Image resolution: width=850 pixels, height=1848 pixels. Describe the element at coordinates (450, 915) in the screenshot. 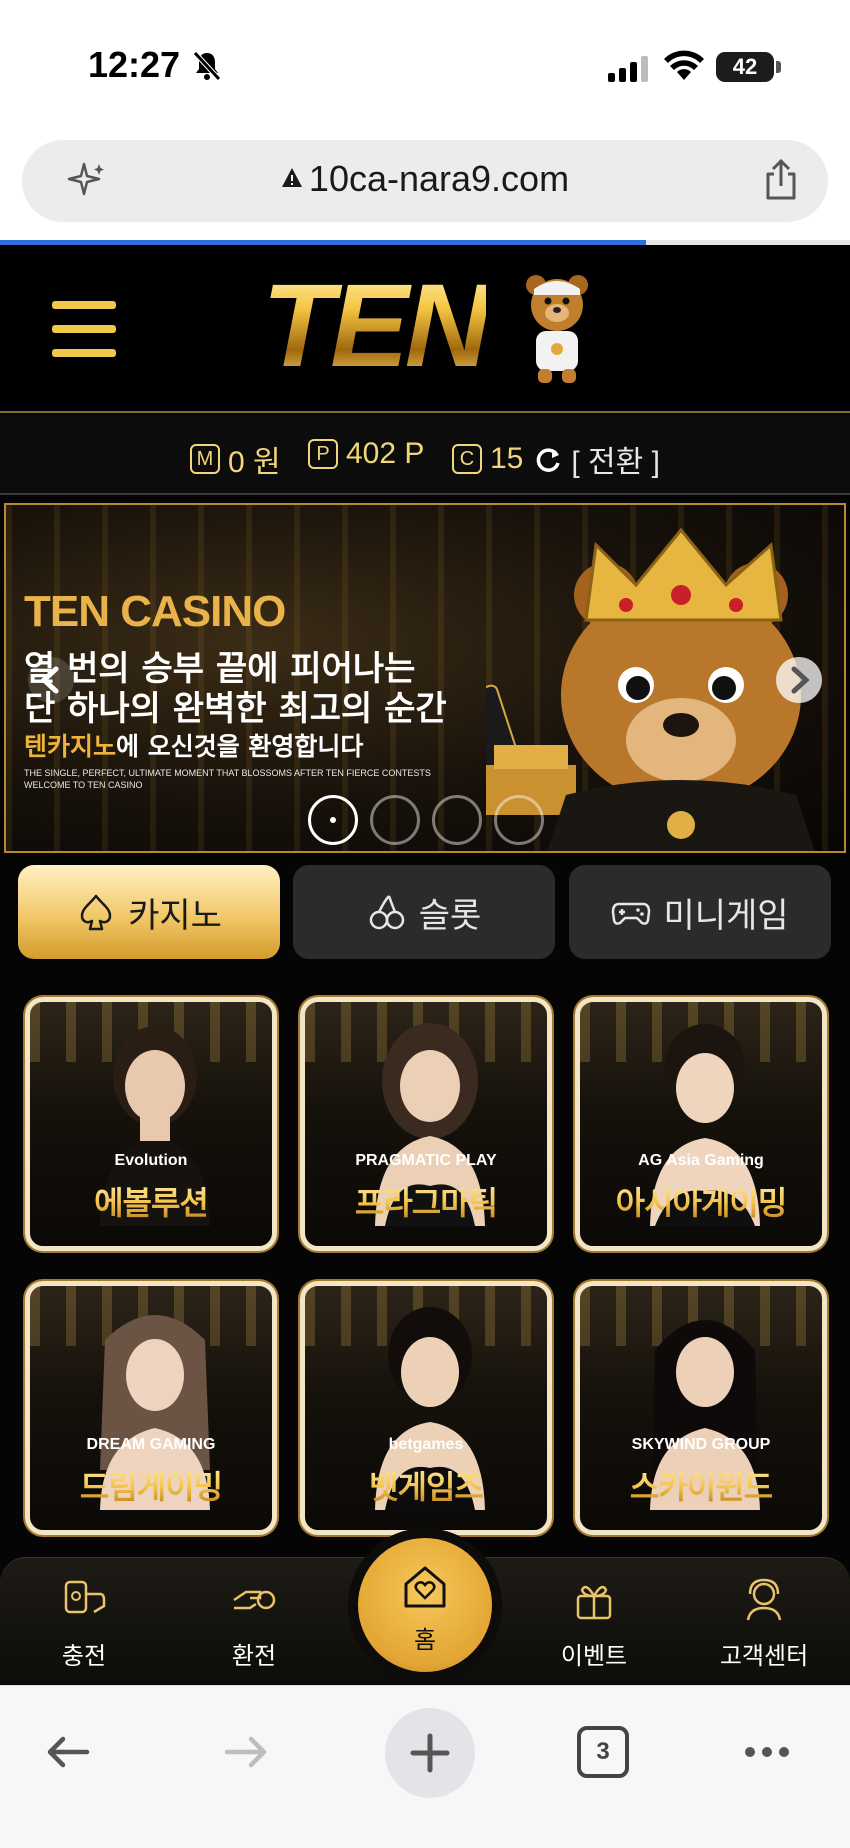

I see `tab-slot-label: 슬롯` at that location.